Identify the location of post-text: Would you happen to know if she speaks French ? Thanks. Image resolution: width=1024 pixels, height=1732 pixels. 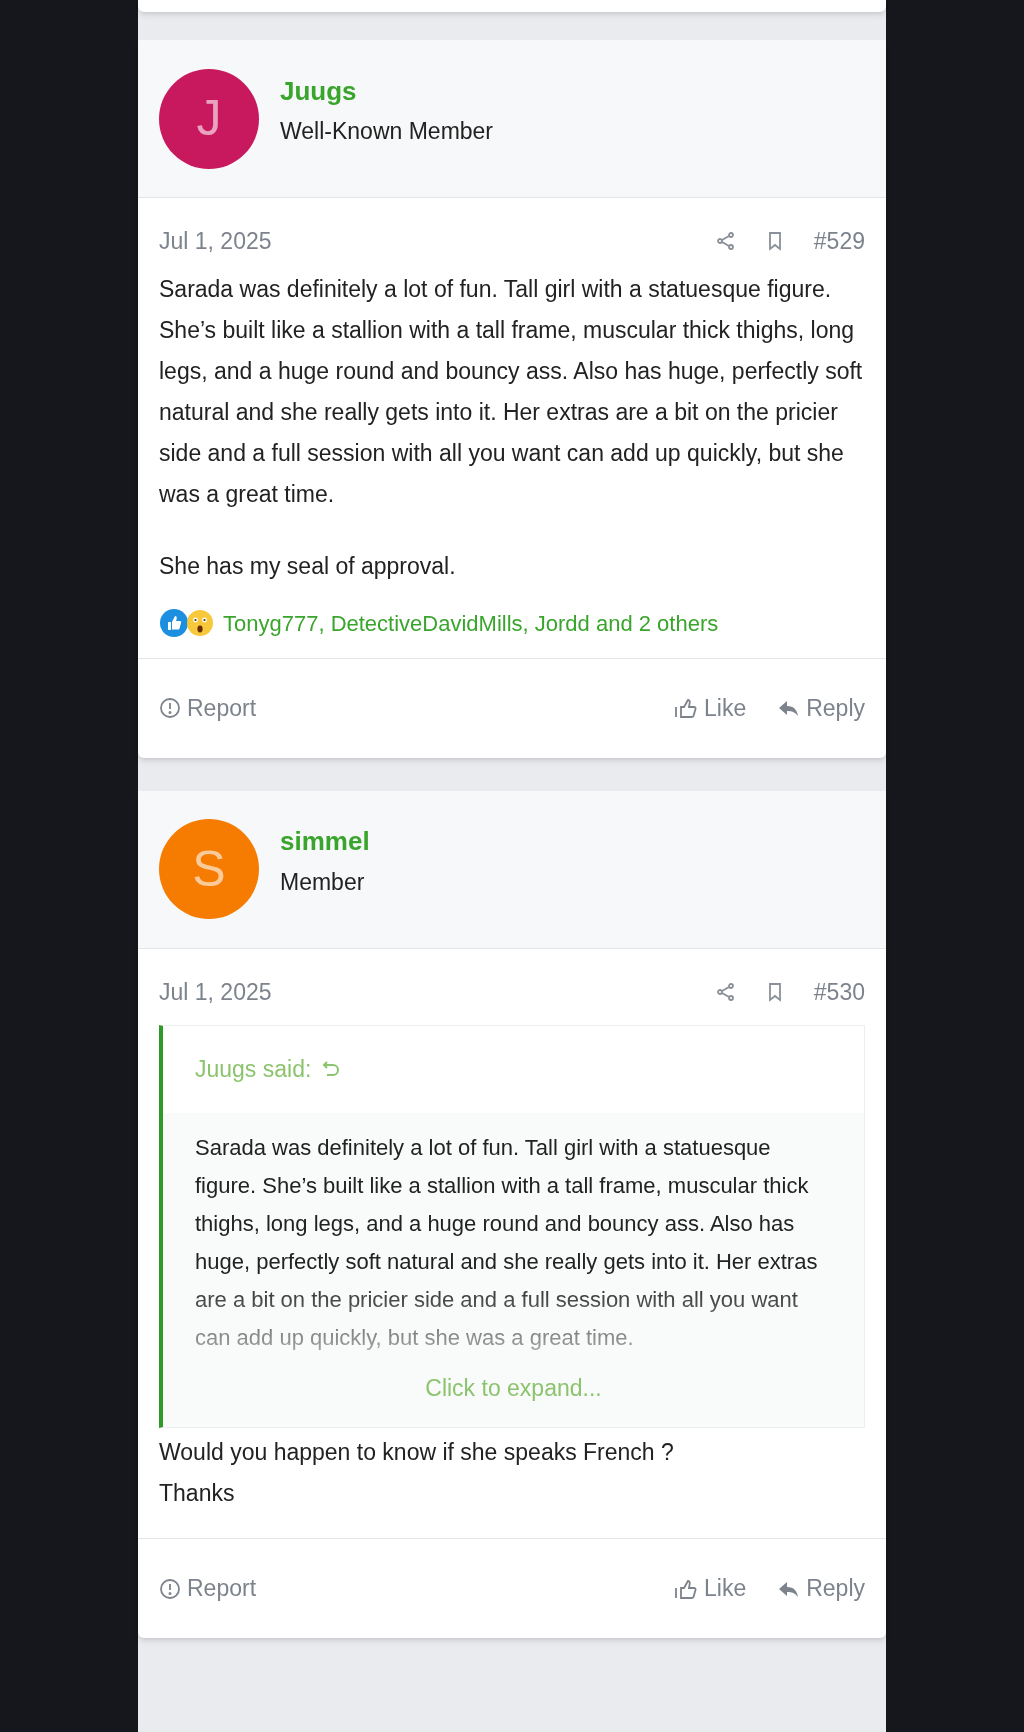
(417, 1473).